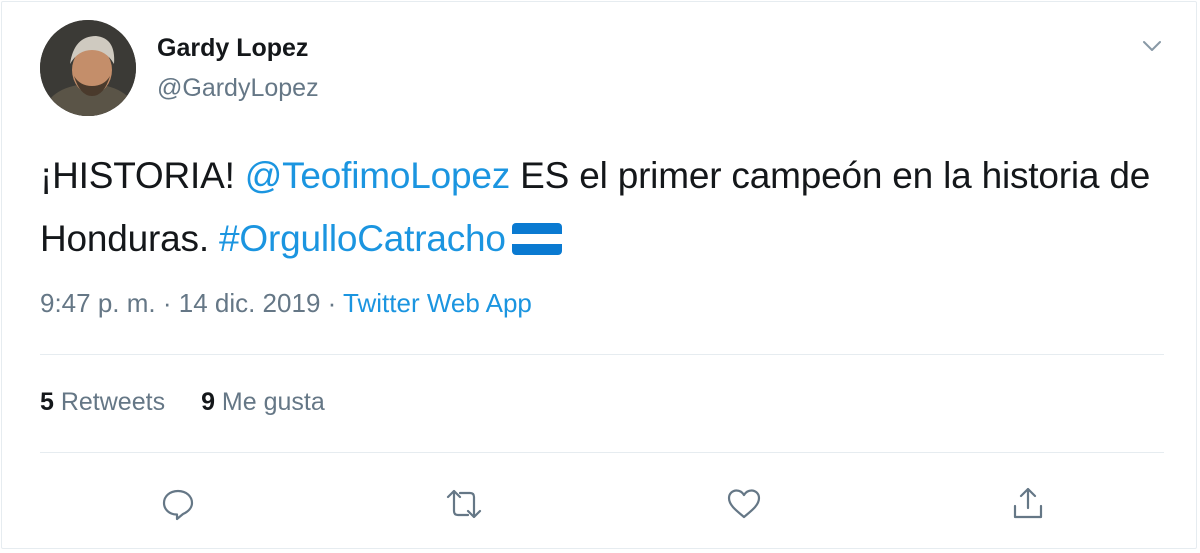 This screenshot has height=553, width=1200. I want to click on honduras-flag-icon, so click(536, 239).